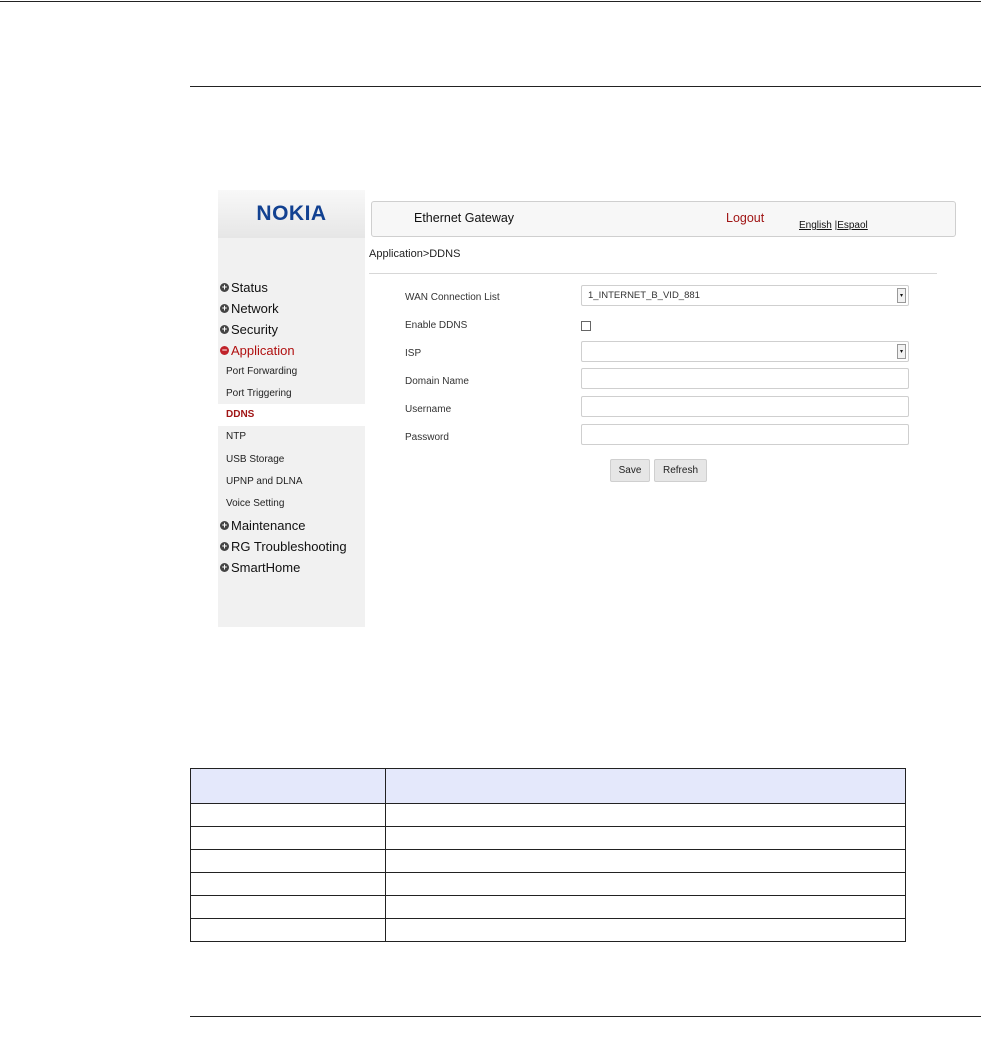 The image size is (981, 1047). Describe the element at coordinates (437, 381) in the screenshot. I see `domain-name-label: Domain Name` at that location.